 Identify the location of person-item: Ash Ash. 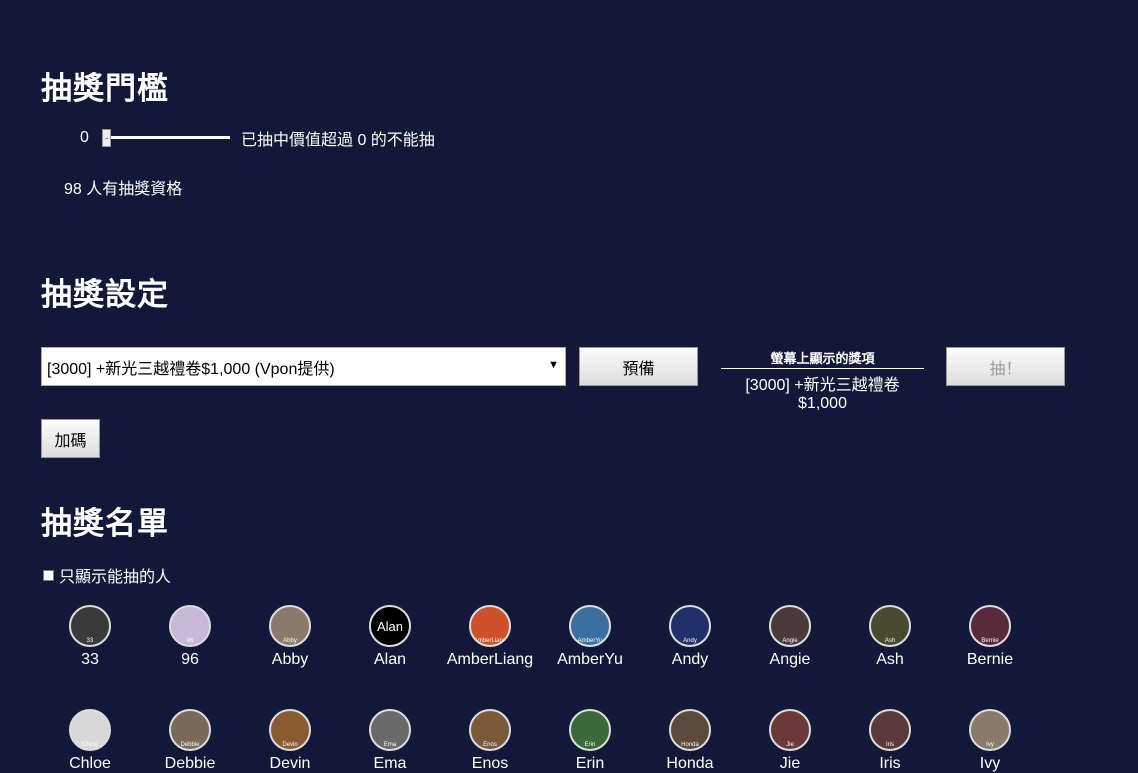
(890, 637).